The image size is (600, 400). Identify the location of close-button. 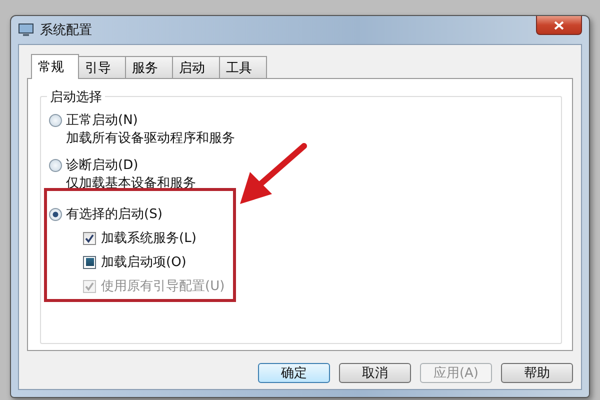
(559, 25).